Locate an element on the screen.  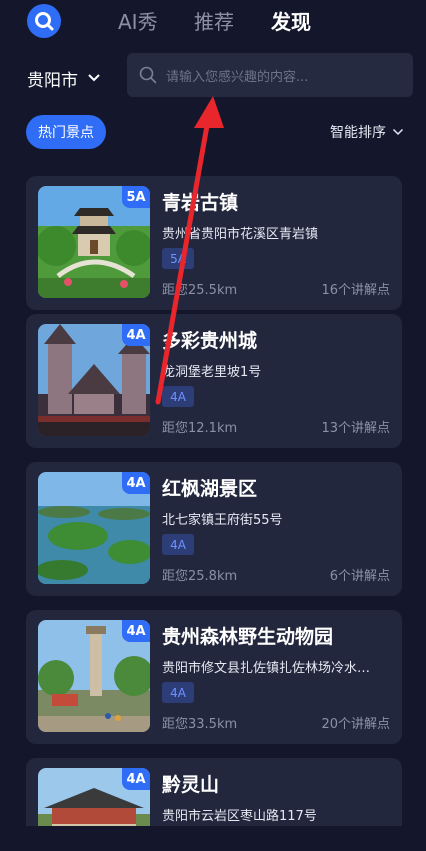
top-bar: AI秀 推荐 发现 is located at coordinates (213, 23).